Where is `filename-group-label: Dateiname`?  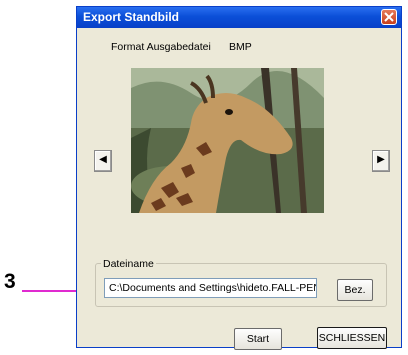 filename-group-label: Dateiname is located at coordinates (128, 264).